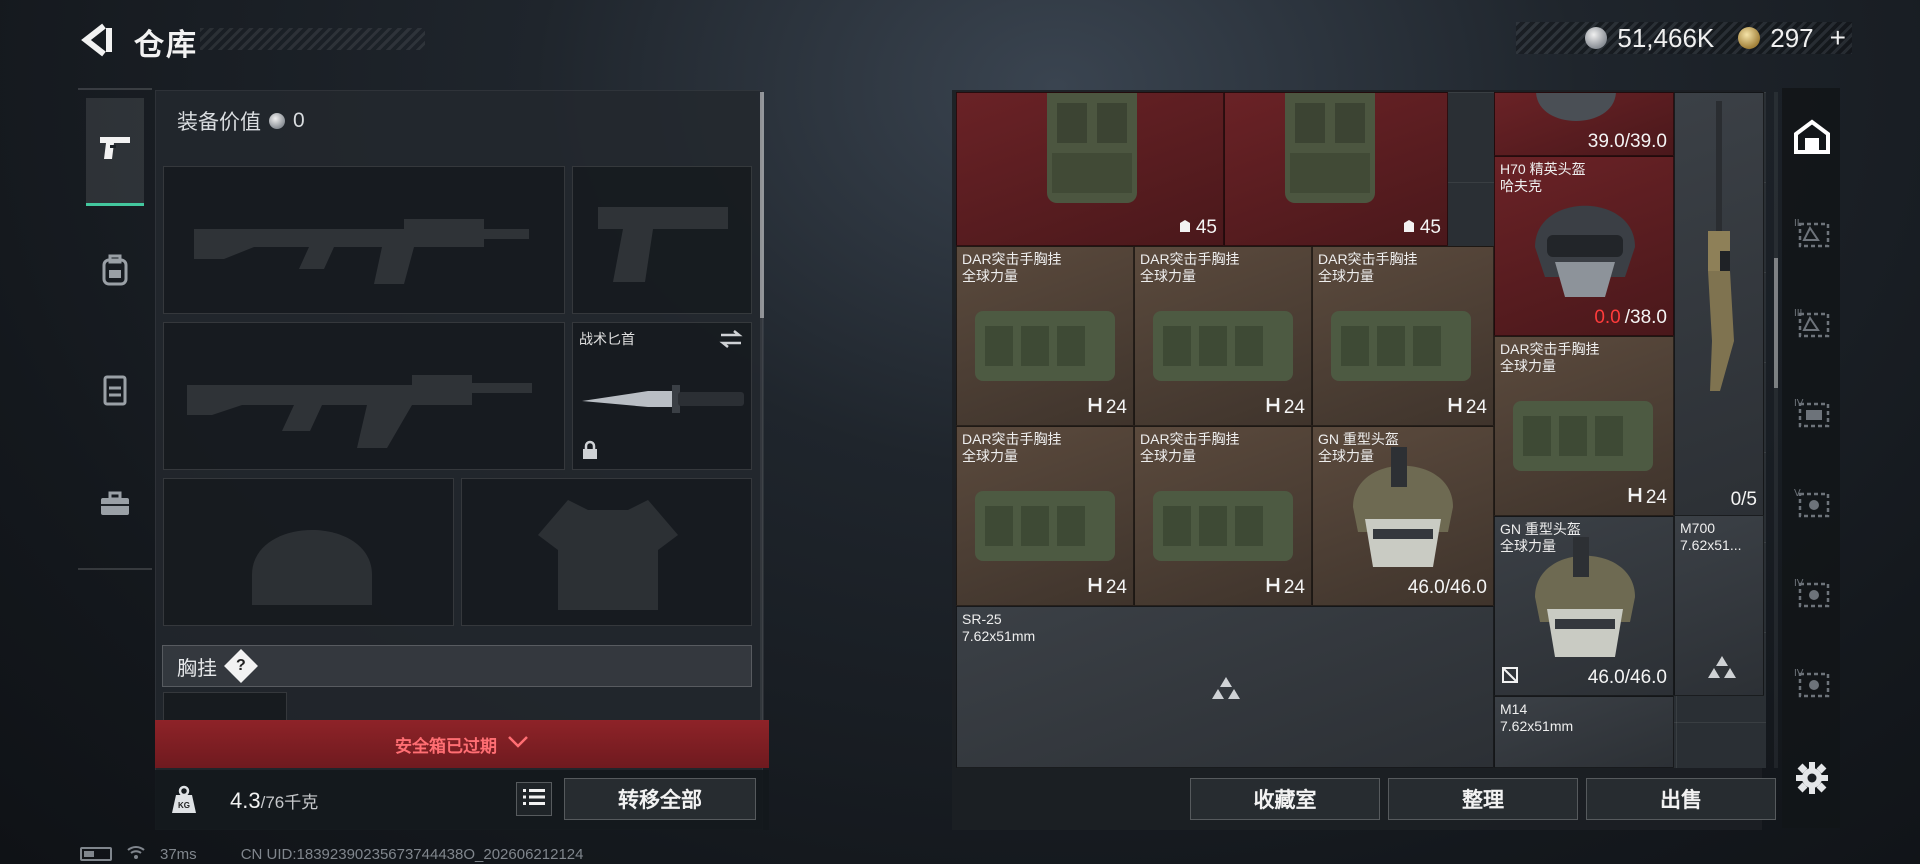  I want to click on storage-item-m700: 0/5, so click(1719, 304).